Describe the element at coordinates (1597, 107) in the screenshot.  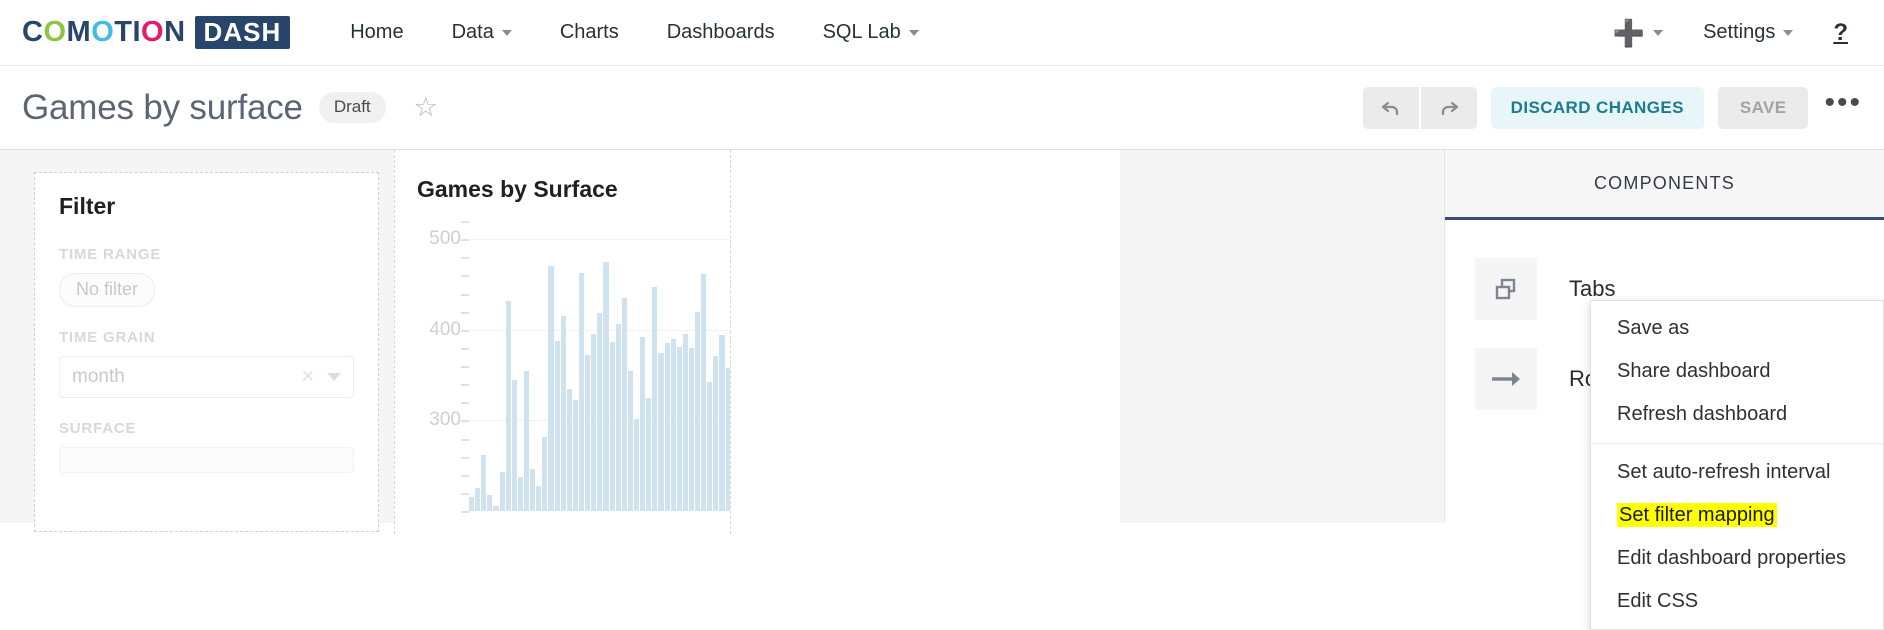
I see `discard-changes-button: DISCARD CHANGES` at that location.